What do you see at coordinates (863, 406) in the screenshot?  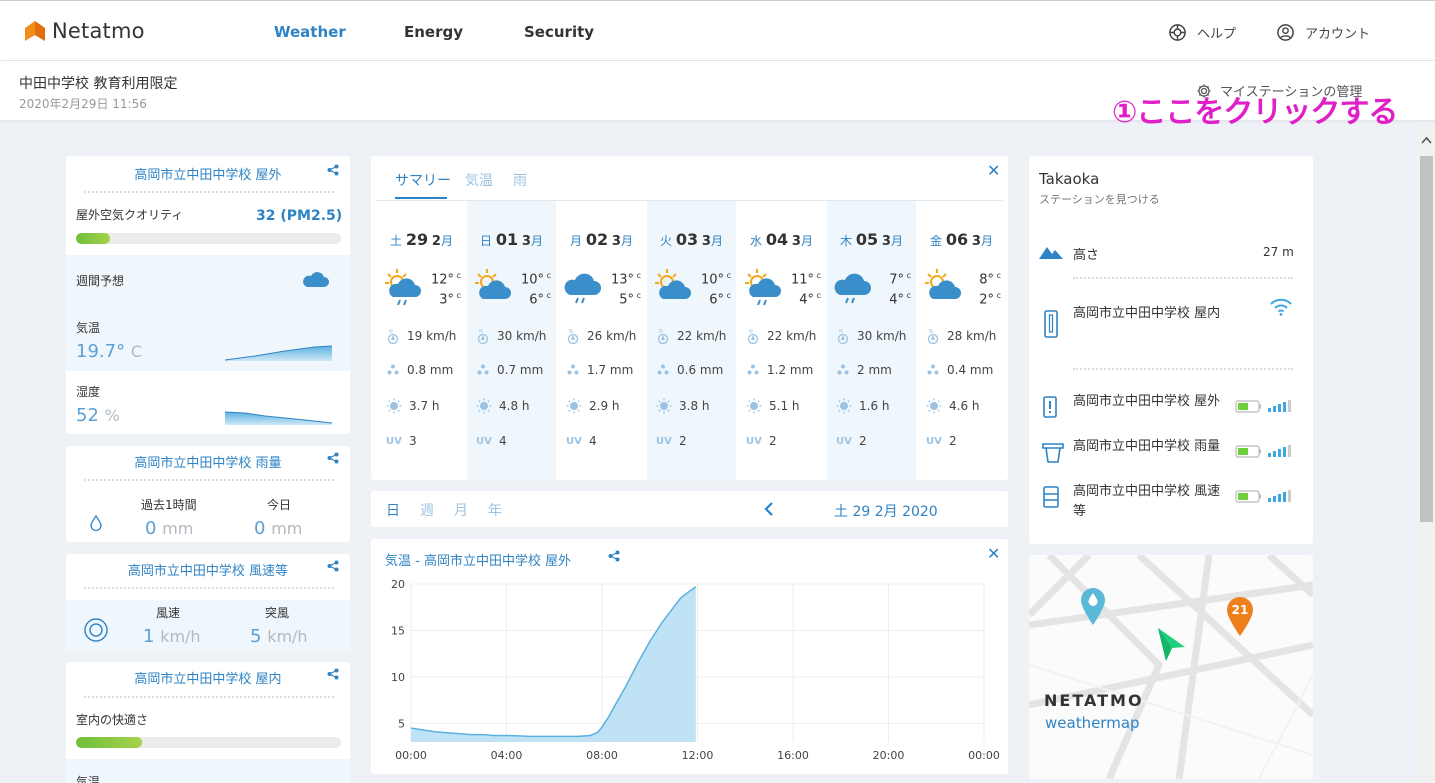 I see `forecast-sunshine: 1.6 h` at bounding box center [863, 406].